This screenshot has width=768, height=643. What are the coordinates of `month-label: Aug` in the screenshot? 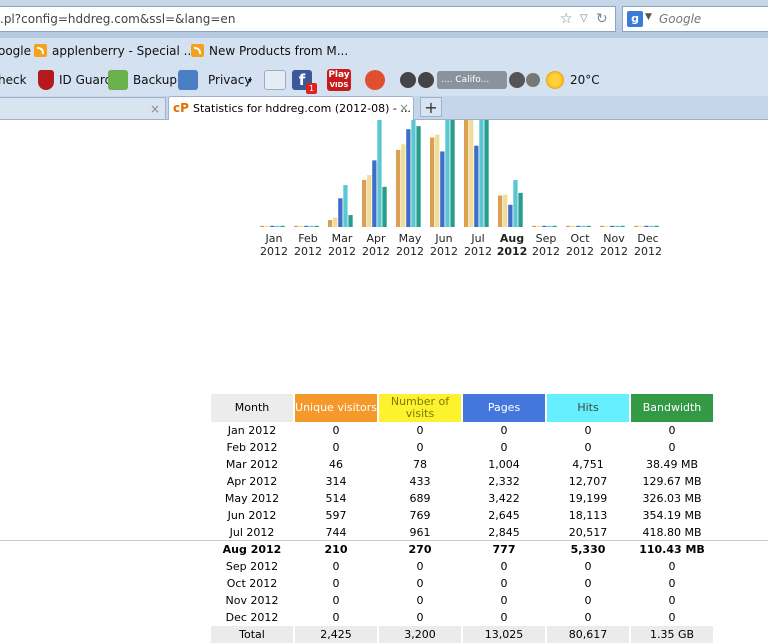 It's located at (512, 238).